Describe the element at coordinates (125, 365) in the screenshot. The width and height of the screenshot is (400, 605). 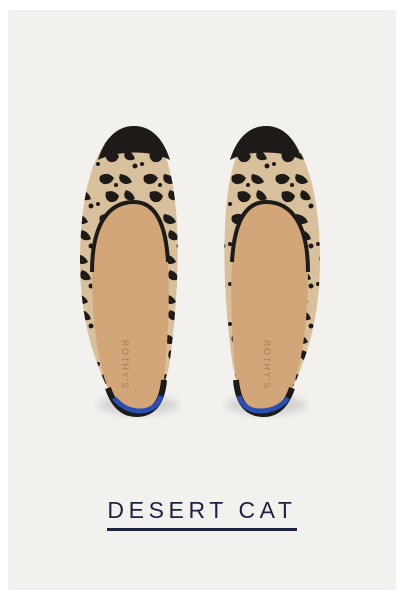
I see `left-insole-logo: ROTHY'S` at that location.